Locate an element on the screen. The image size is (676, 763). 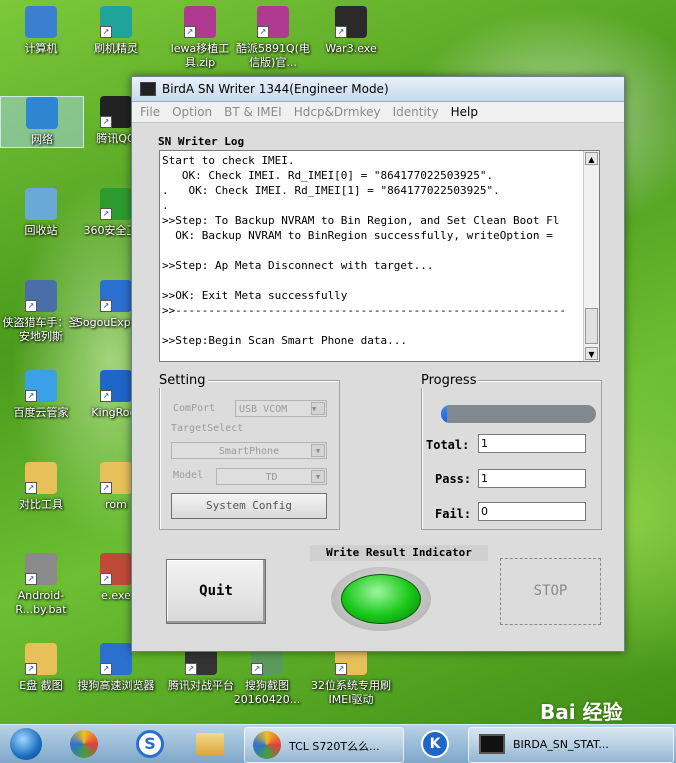
window-title: BirdA SN Writer 1344(Engineer Mode) is located at coordinates (275, 89).